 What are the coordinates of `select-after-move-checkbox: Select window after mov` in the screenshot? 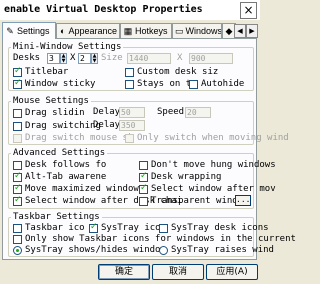 It's located at (207, 189).